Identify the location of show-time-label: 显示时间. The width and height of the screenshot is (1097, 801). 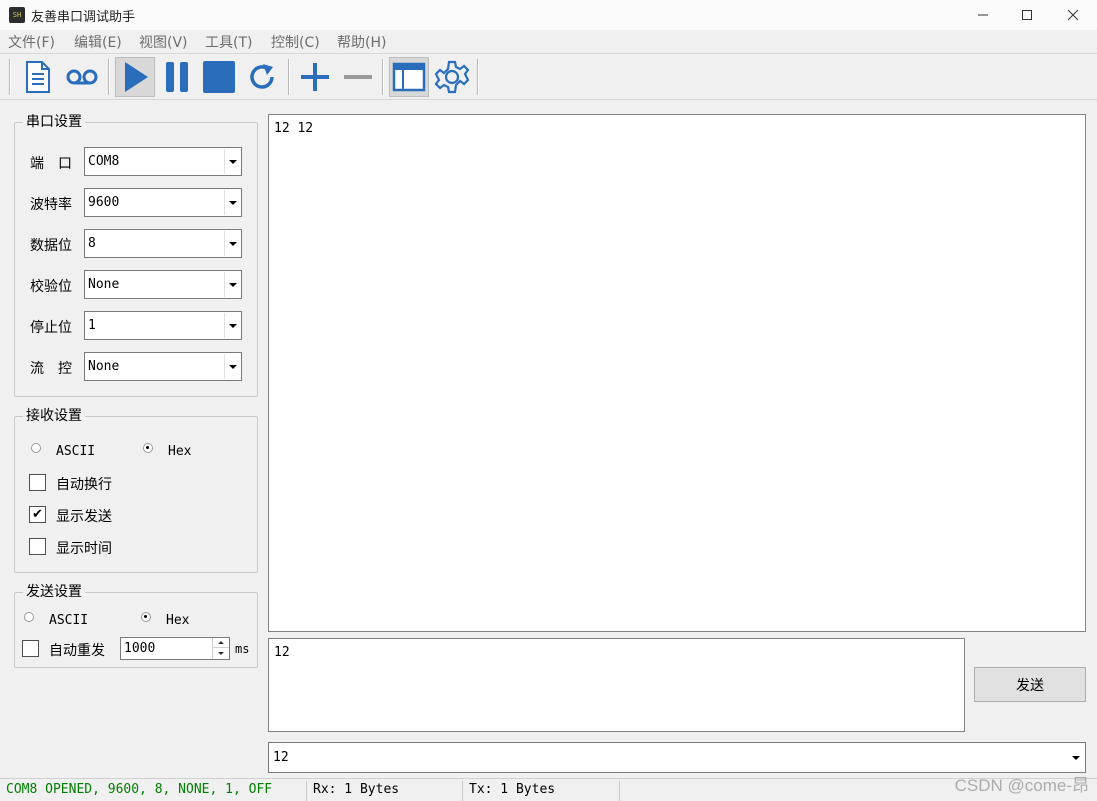
(84, 549).